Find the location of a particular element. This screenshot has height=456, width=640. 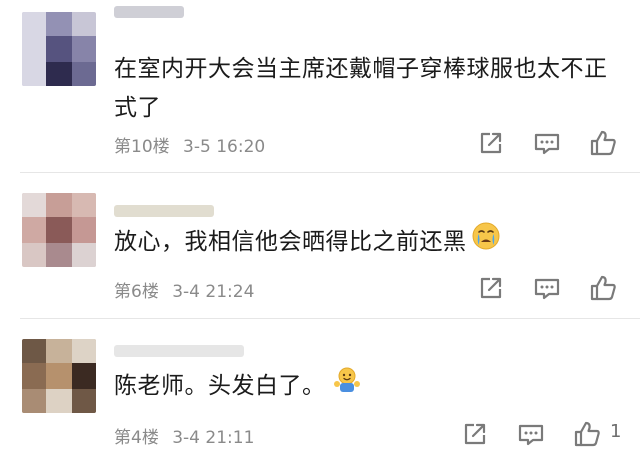

comment-text: 陈老师。头发白了。 is located at coordinates (367, 386).